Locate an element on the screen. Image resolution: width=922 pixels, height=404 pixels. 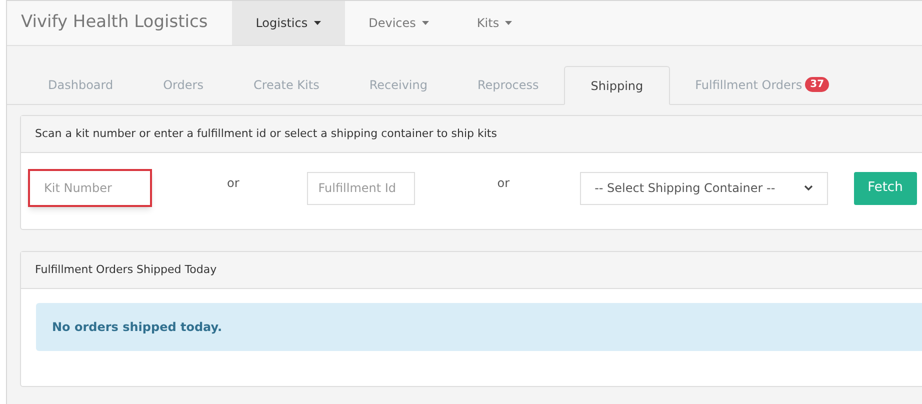
nav-menu: Kits is located at coordinates (494, 23).